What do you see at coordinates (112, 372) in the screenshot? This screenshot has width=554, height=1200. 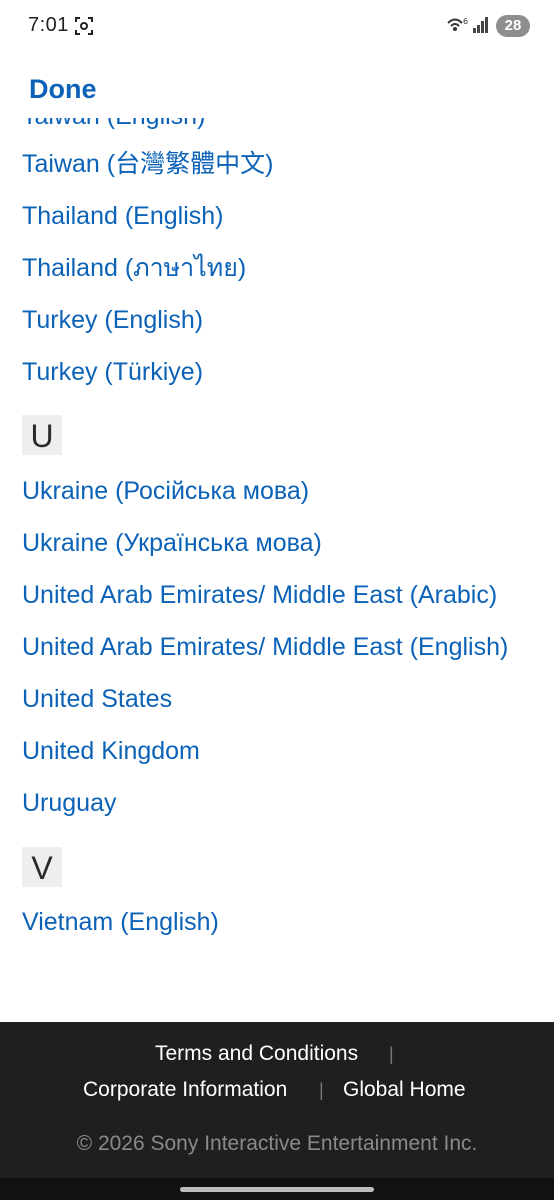 I see `country-item-turkey-turkiye: Turkey (Türkiye)` at bounding box center [112, 372].